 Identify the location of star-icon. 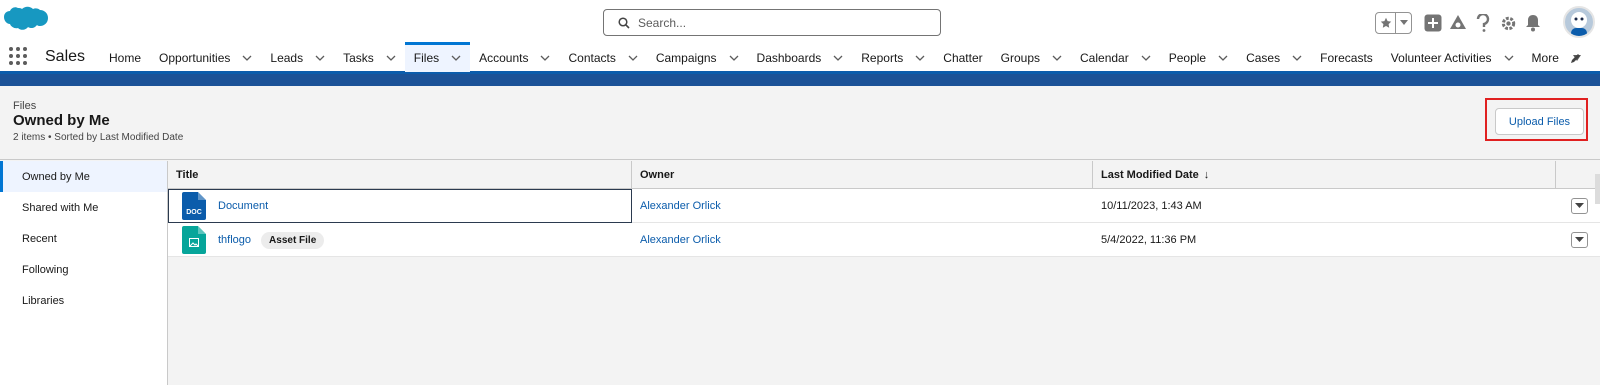
(1386, 23).